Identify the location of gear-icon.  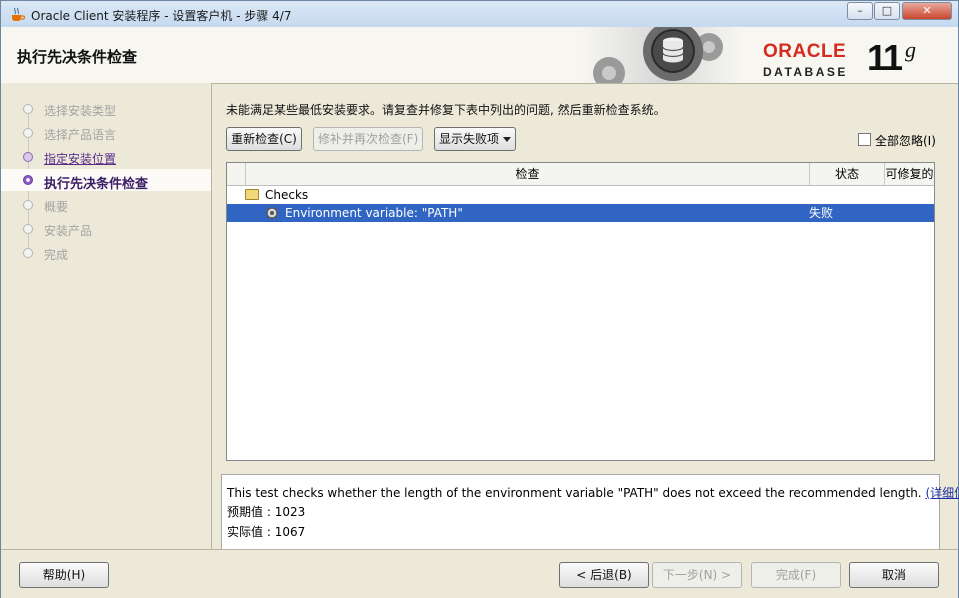
(272, 213).